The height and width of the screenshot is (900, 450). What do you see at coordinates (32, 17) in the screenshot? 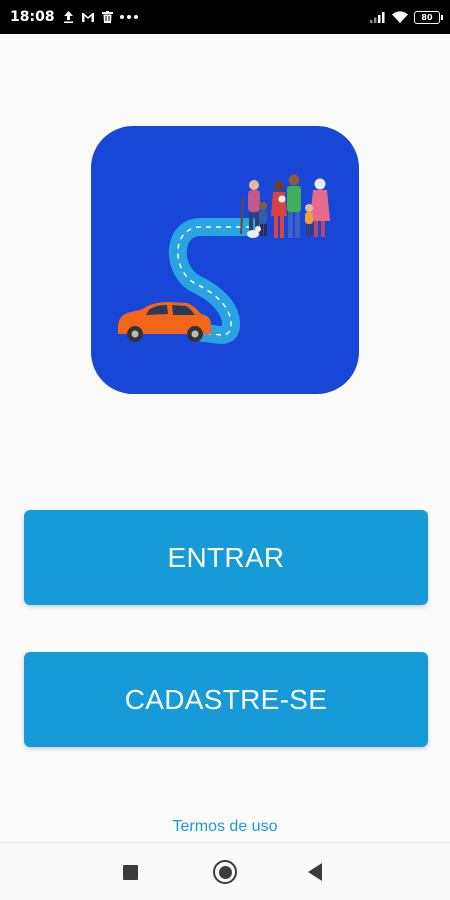
I see `status-time: 18:08` at bounding box center [32, 17].